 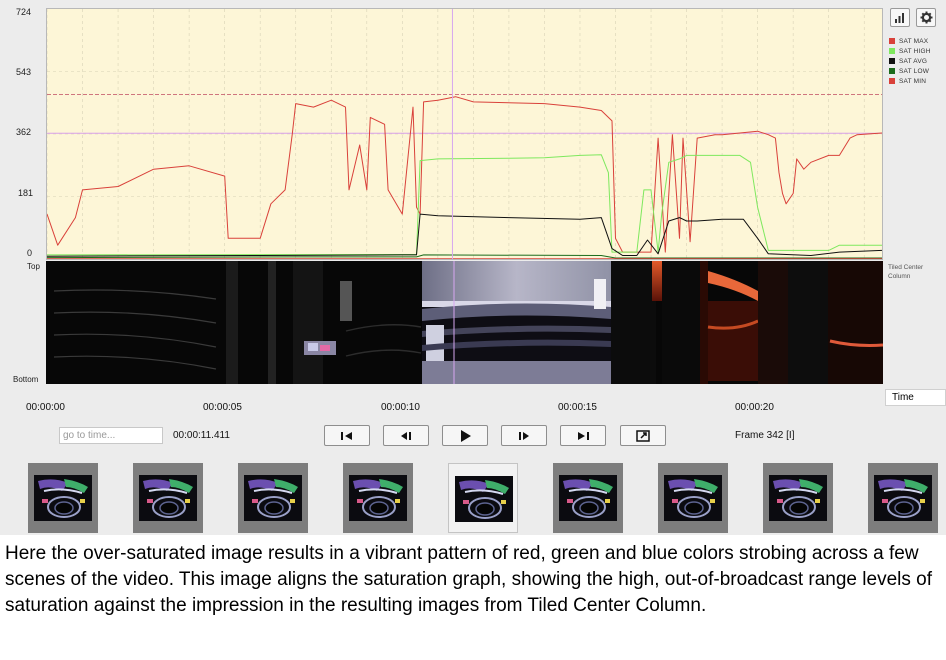 What do you see at coordinates (33, 266) in the screenshot?
I see `tile-top-label: Top` at bounding box center [33, 266].